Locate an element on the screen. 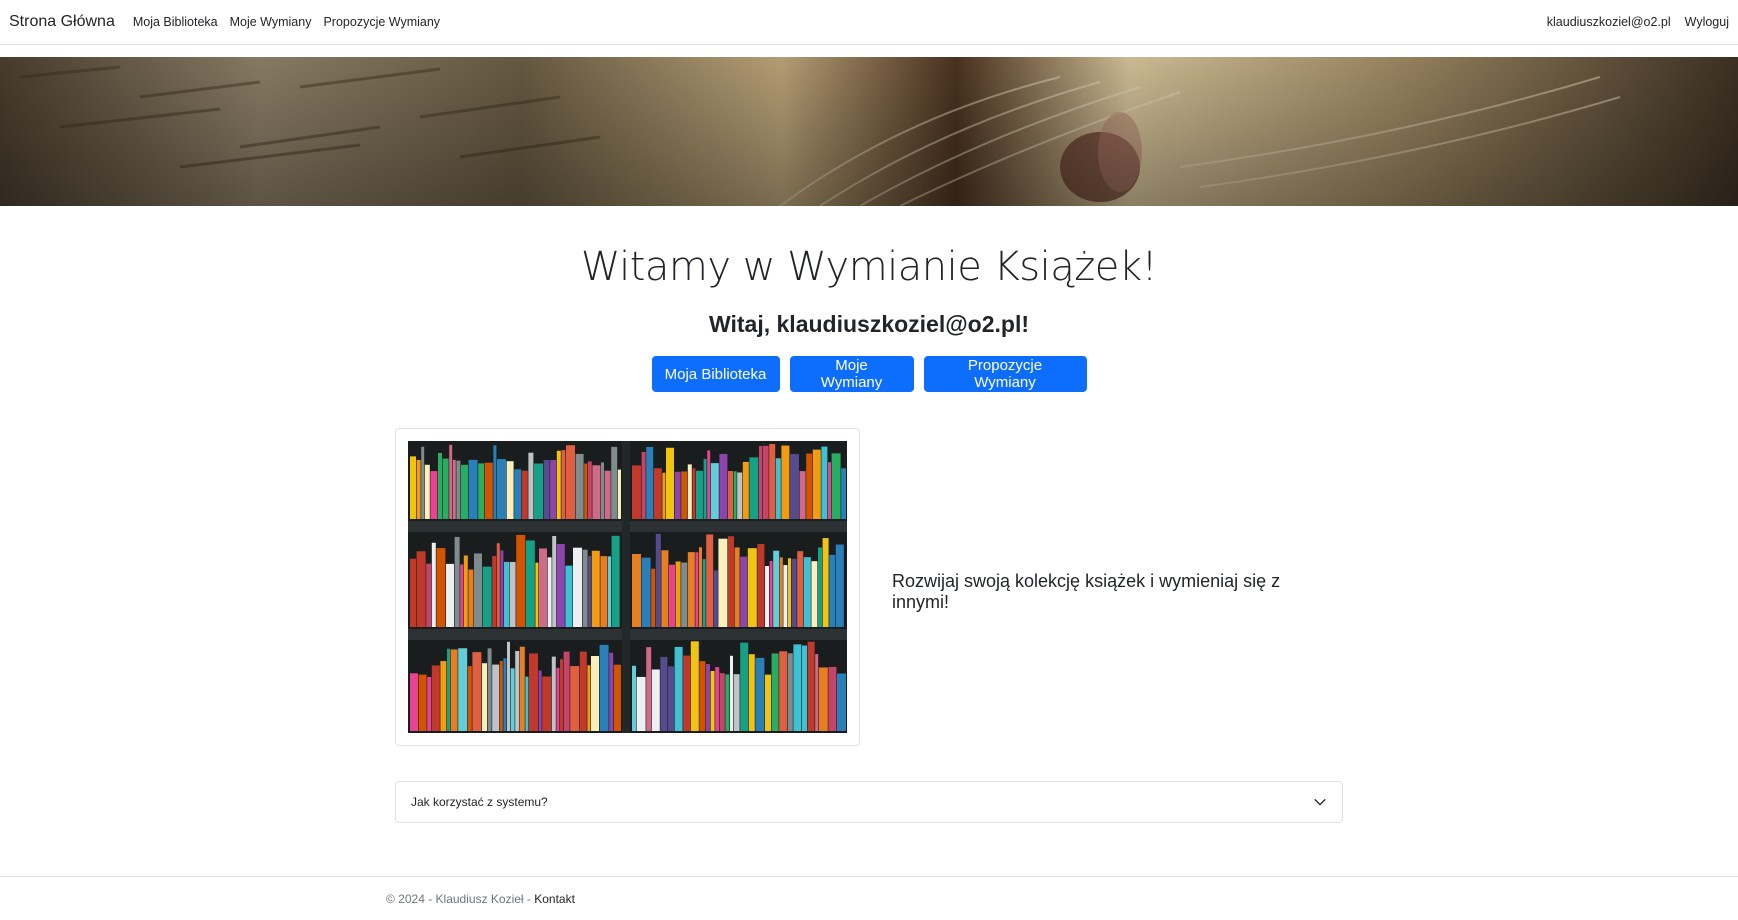  propozycje-wymiany-button: Propozycje Wymiany is located at coordinates (1005, 374).